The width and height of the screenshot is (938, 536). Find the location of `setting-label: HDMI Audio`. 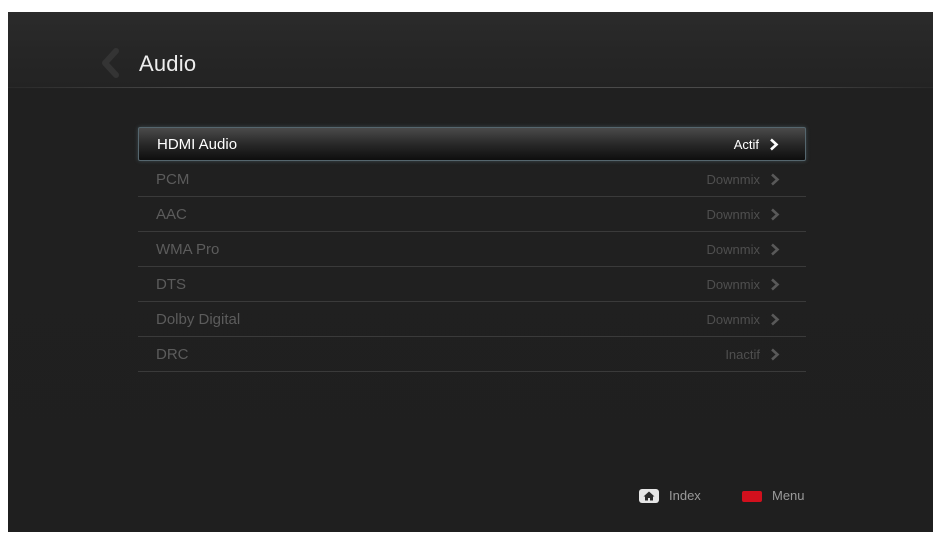

setting-label: HDMI Audio is located at coordinates (197, 144).